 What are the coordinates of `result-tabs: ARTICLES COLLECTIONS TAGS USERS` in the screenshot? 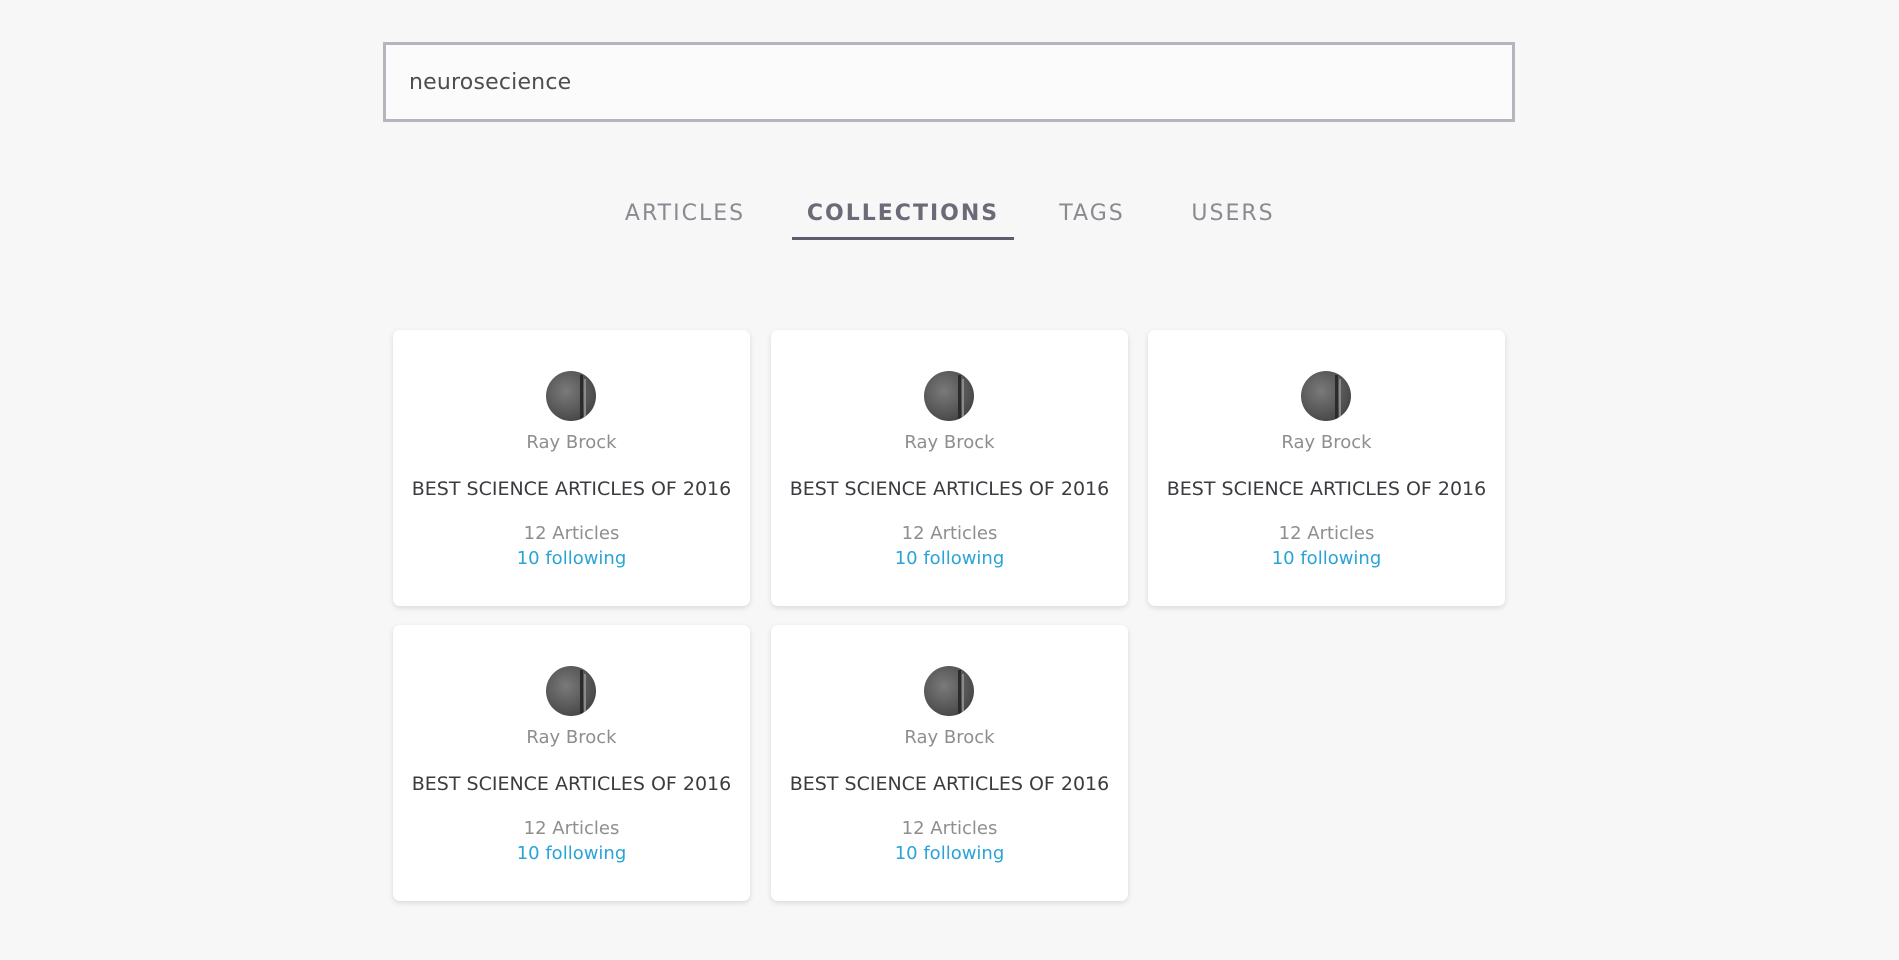 It's located at (949, 220).